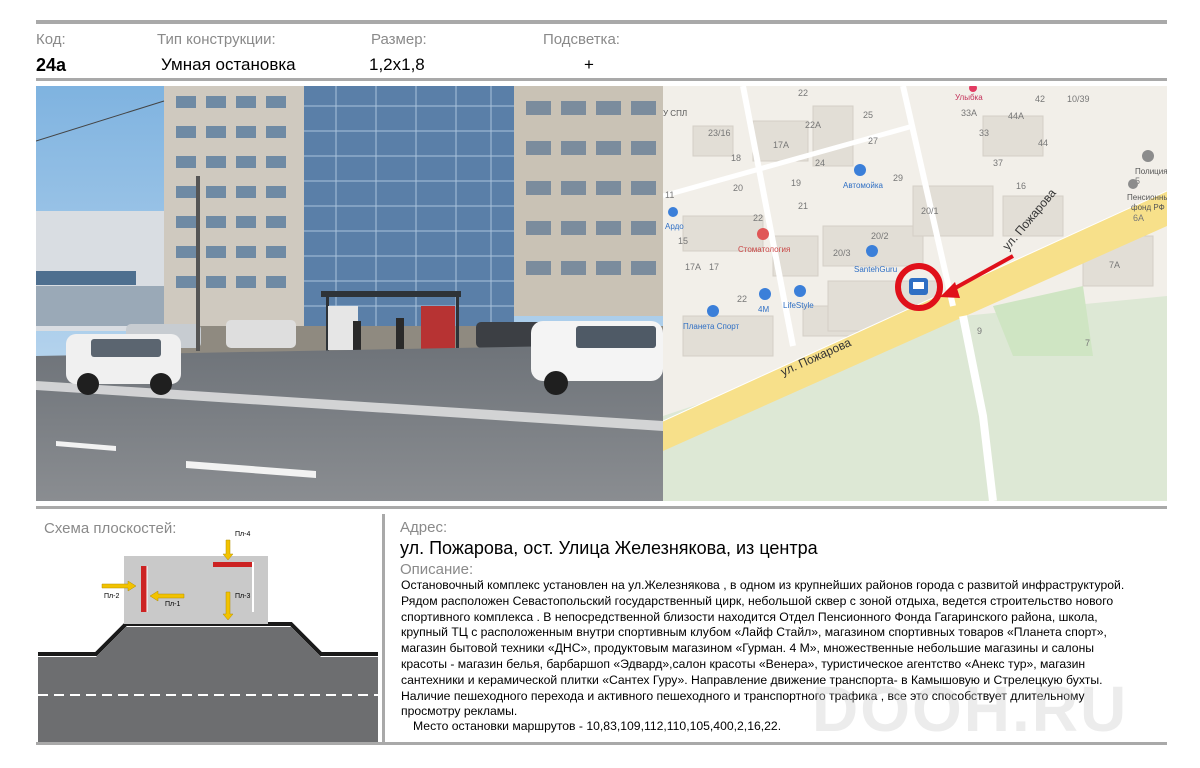 Image resolution: width=1200 pixels, height=768 pixels. Describe the element at coordinates (984, 133) in the screenshot. I see `svg-text: 33` at that location.